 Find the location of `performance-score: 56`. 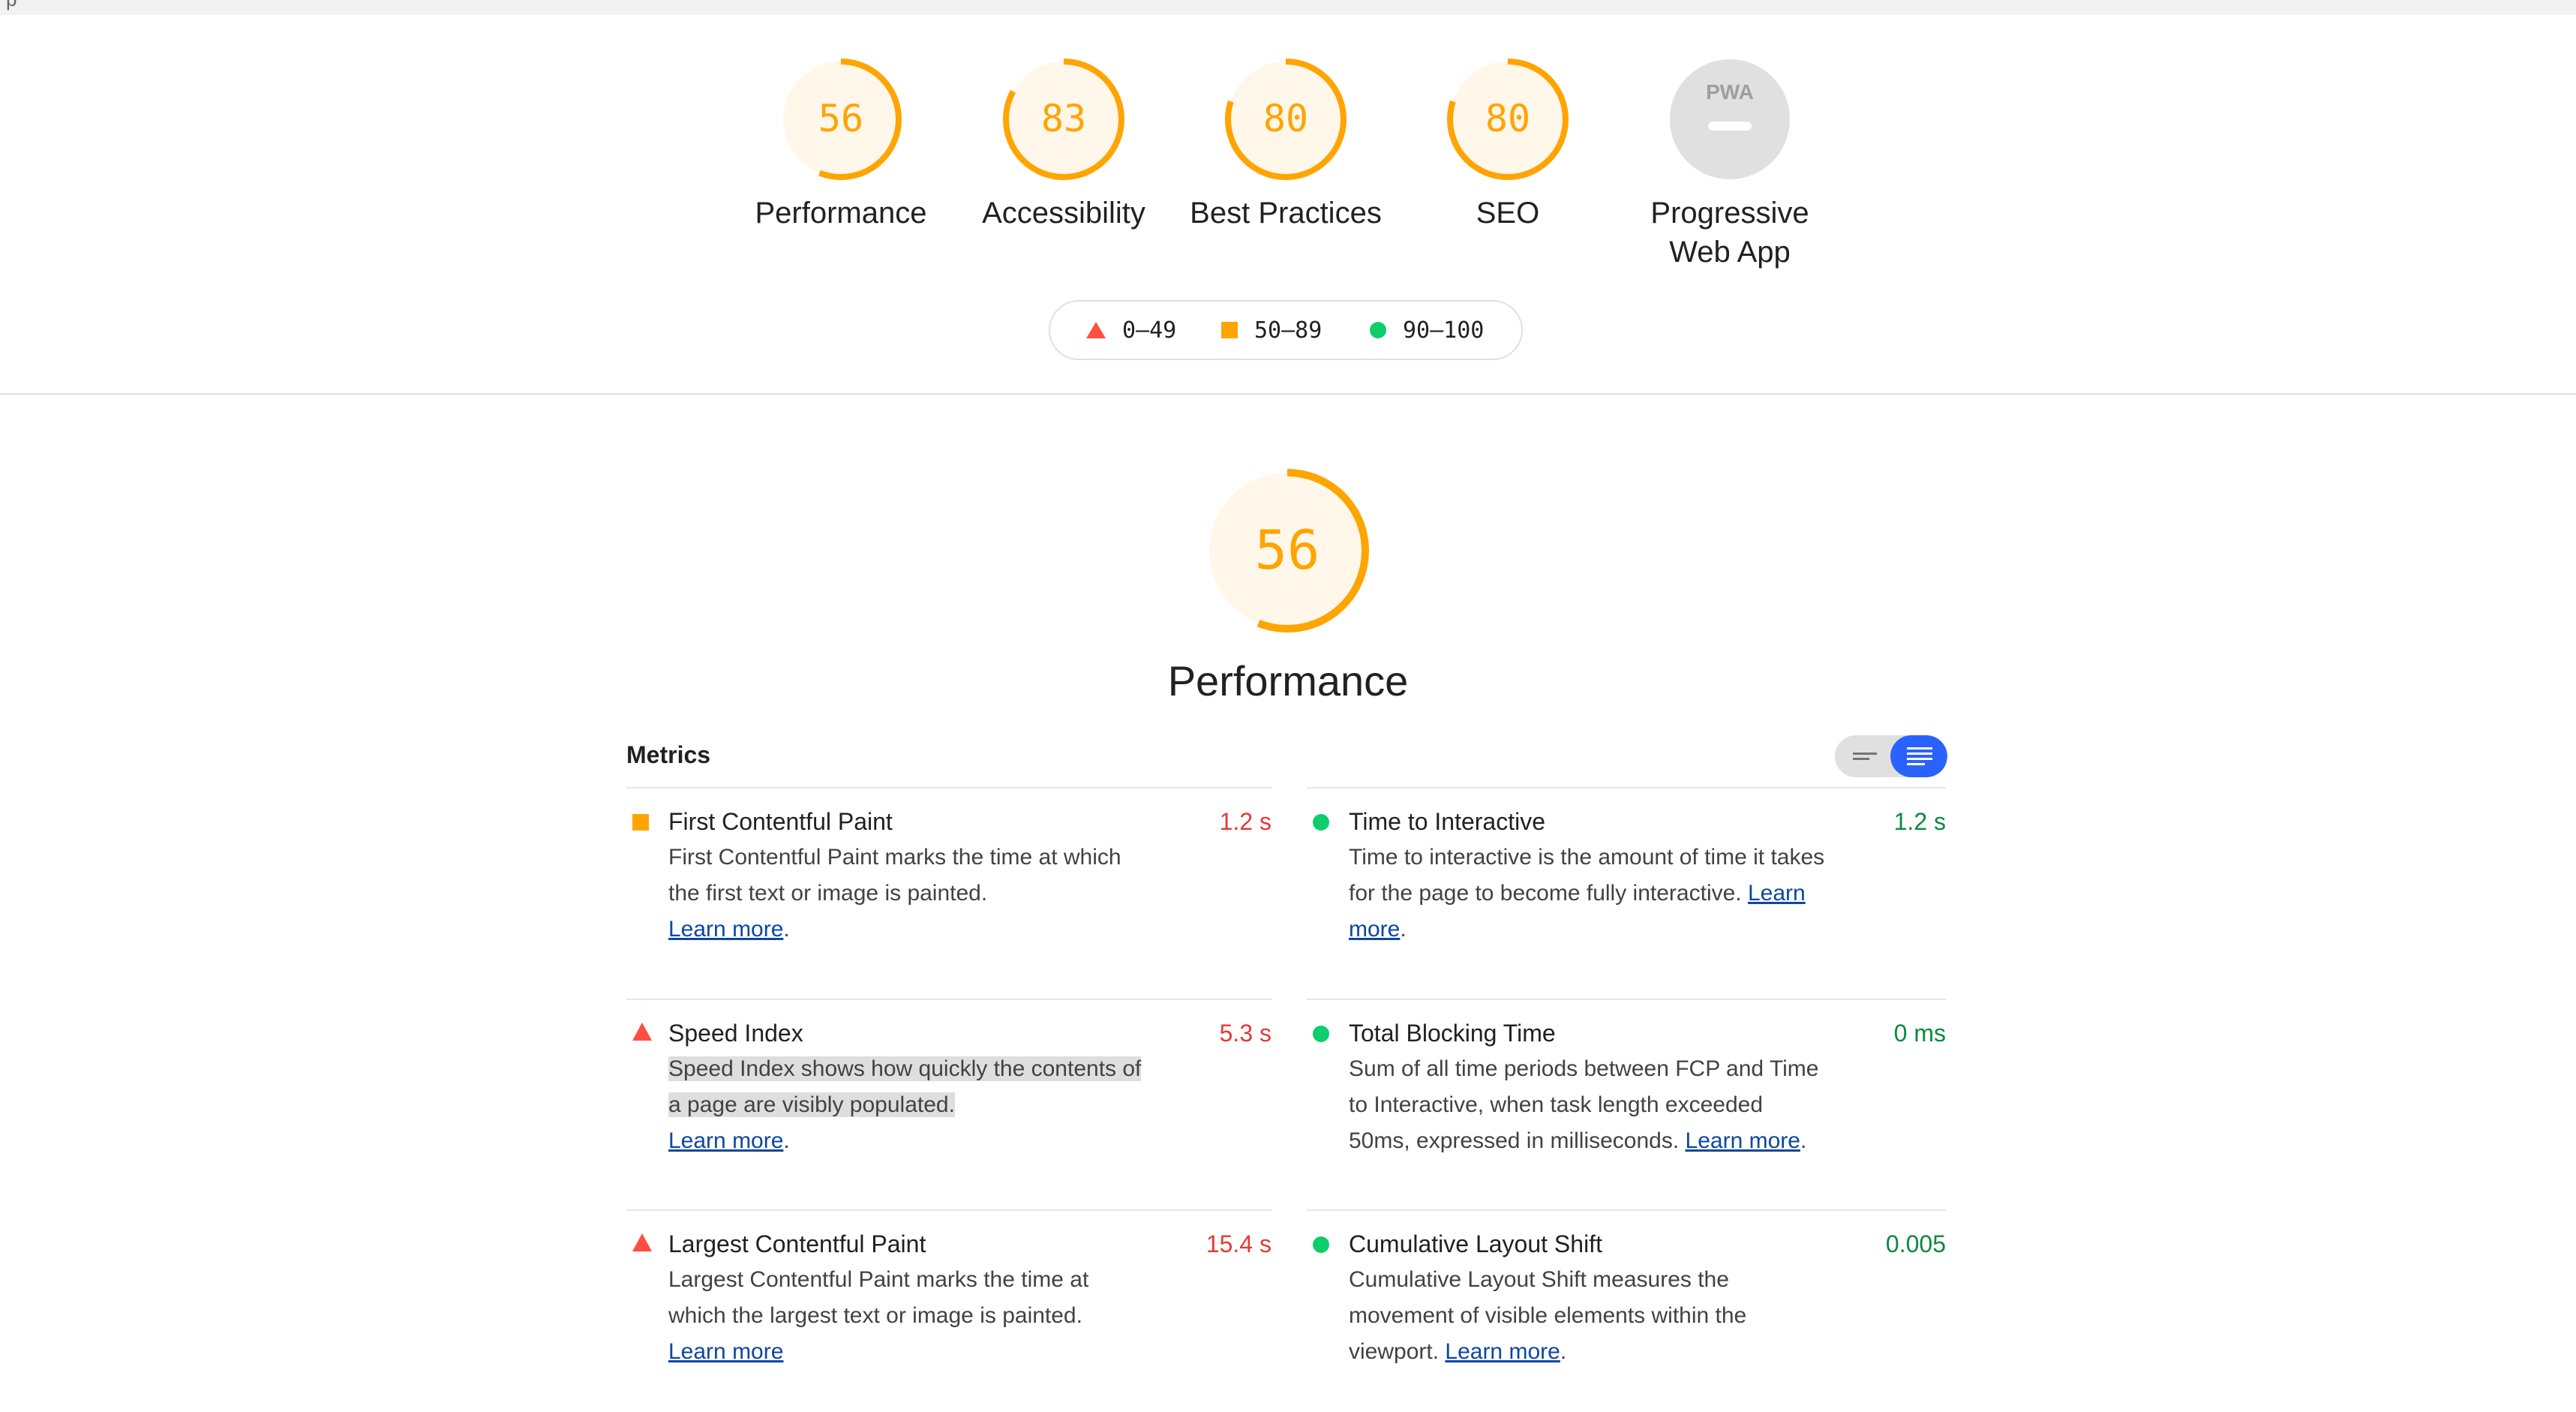

performance-score: 56 is located at coordinates (1287, 549).